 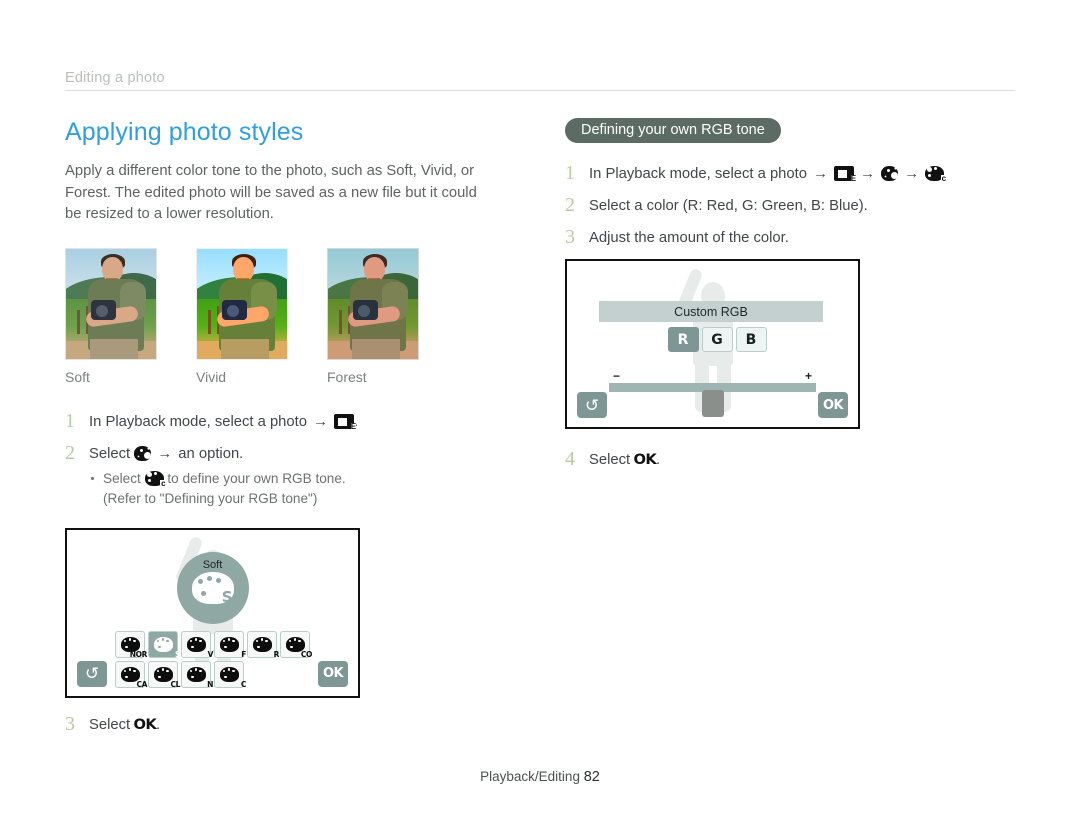 What do you see at coordinates (243, 654) in the screenshot?
I see `style-option-label: F` at bounding box center [243, 654].